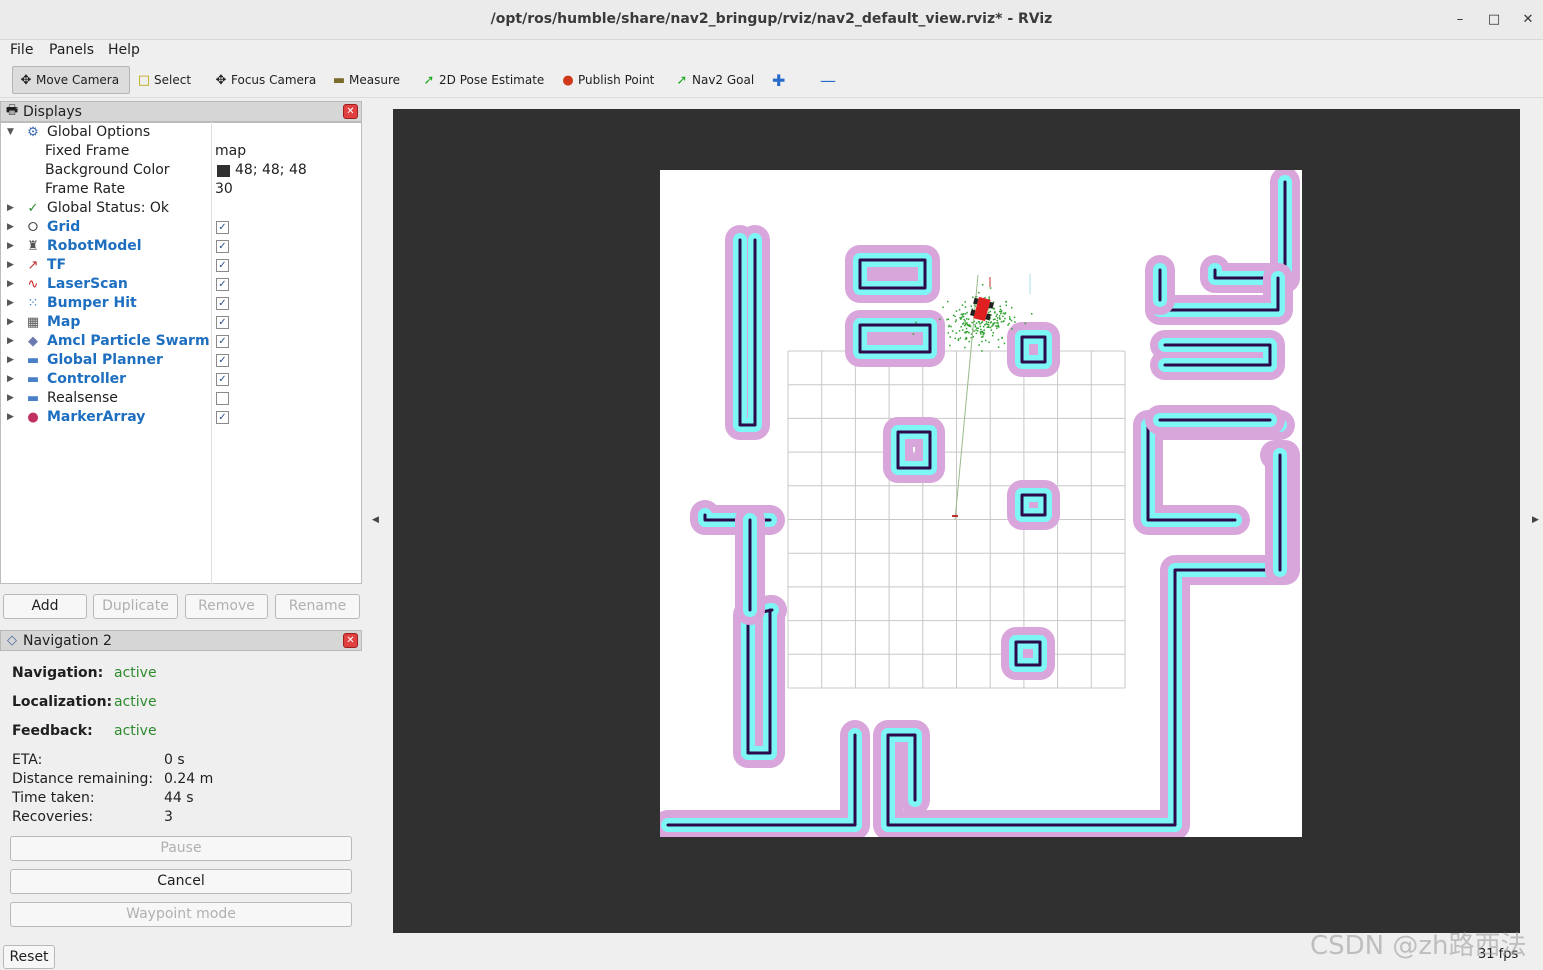  Describe the element at coordinates (482, 80) in the screenshot. I see `pose-estimate-tool: ➚ 2D Pose Estimate` at that location.